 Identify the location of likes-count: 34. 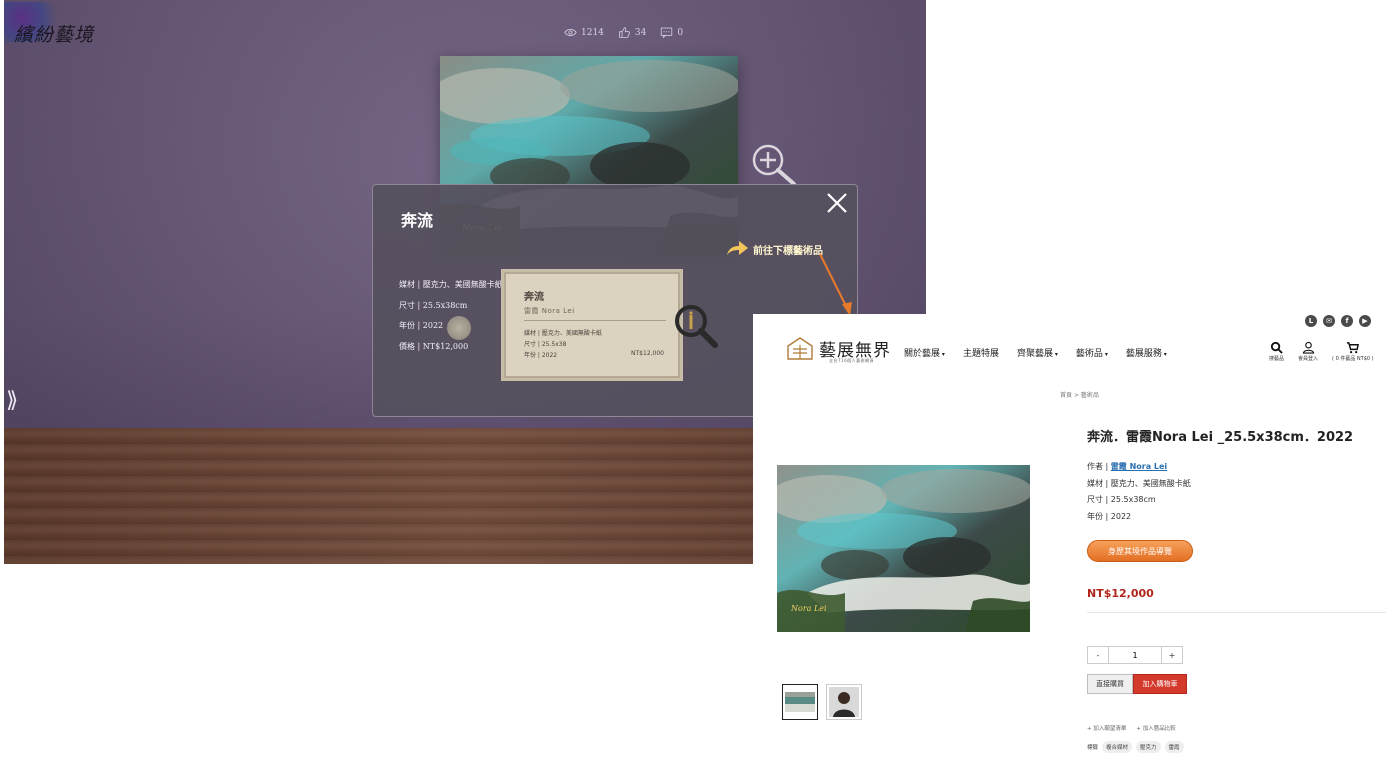
(640, 32).